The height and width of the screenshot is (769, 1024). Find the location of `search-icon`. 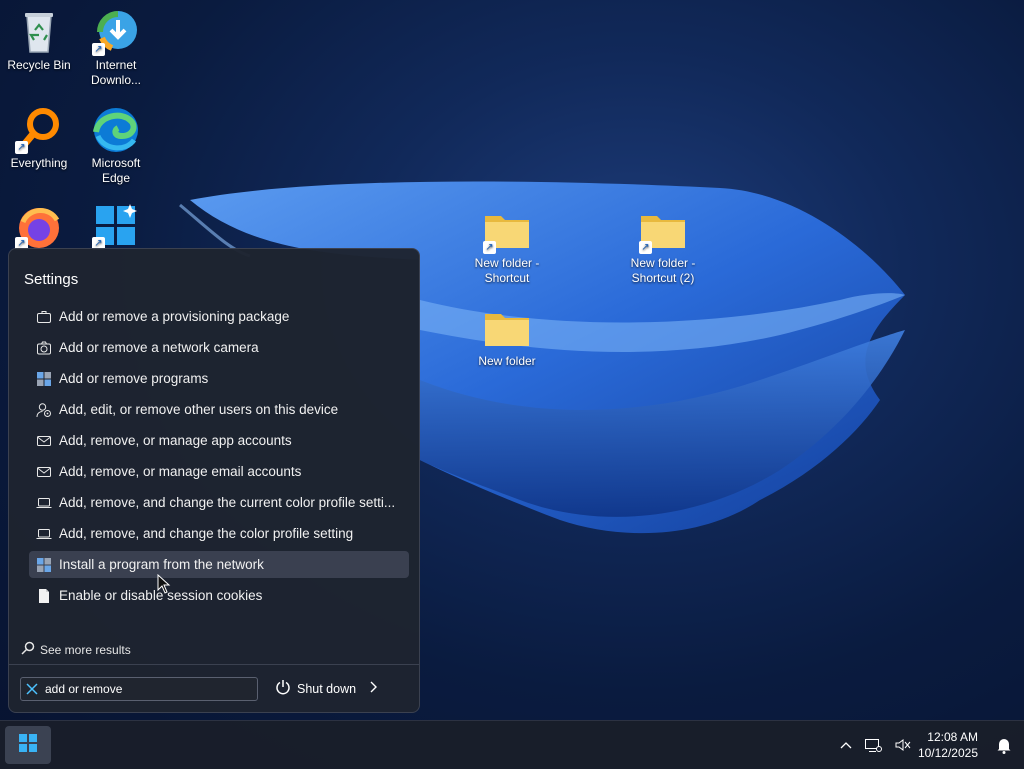

search-icon is located at coordinates (28, 649).